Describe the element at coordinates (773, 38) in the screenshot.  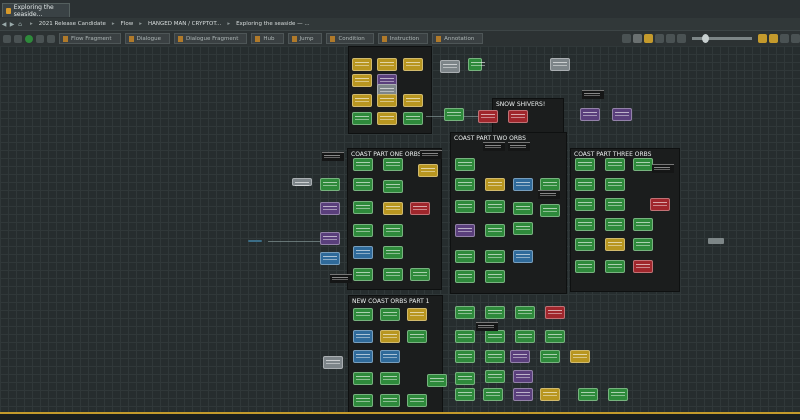
I see `grid-toggle-icon` at that location.